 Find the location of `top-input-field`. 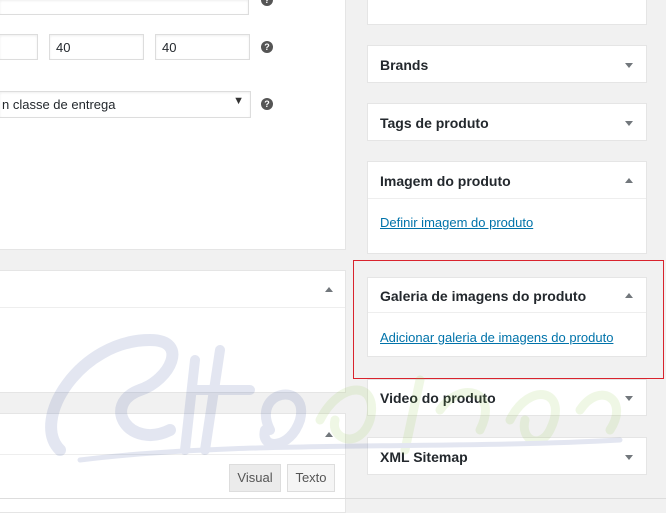

top-input-field is located at coordinates (124, 7).